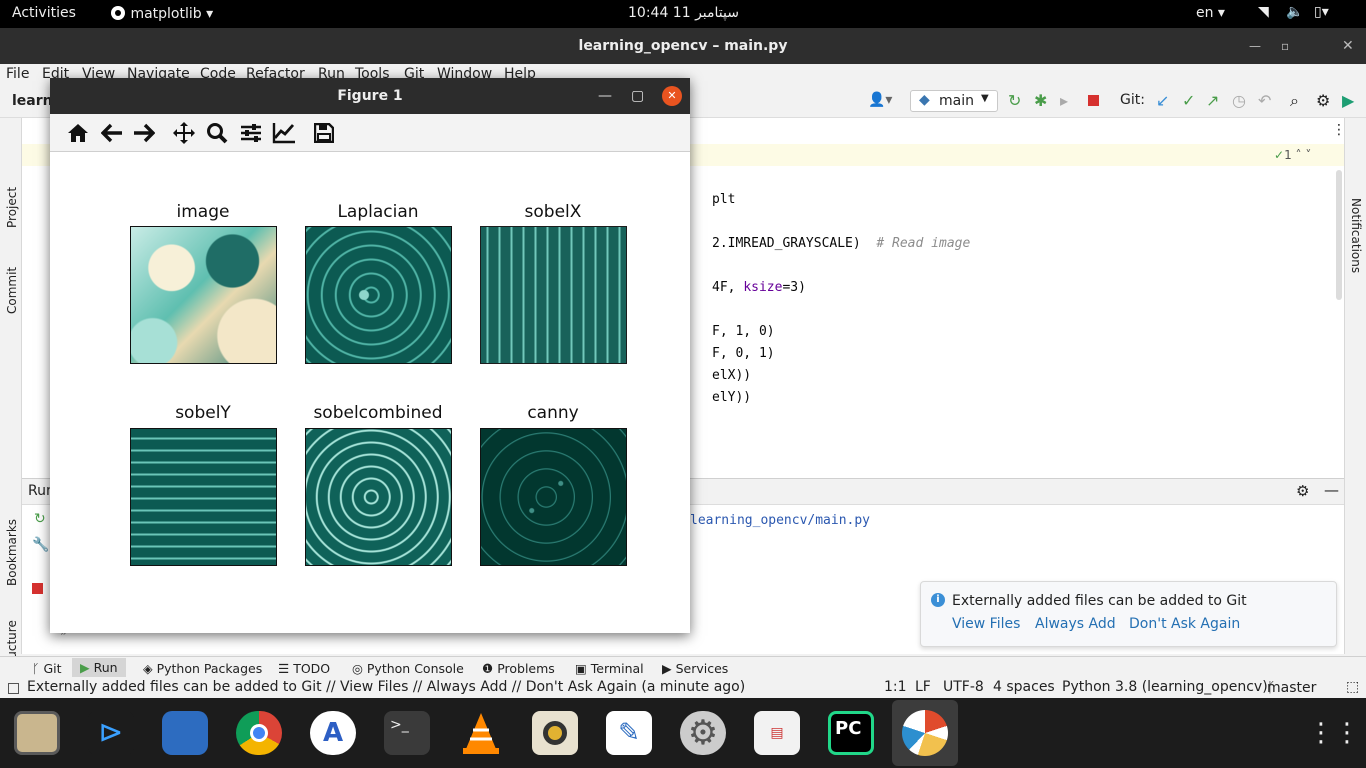 The height and width of the screenshot is (768, 1366). What do you see at coordinates (1279, 155) in the screenshot?
I see `check-icon: ✓` at bounding box center [1279, 155].